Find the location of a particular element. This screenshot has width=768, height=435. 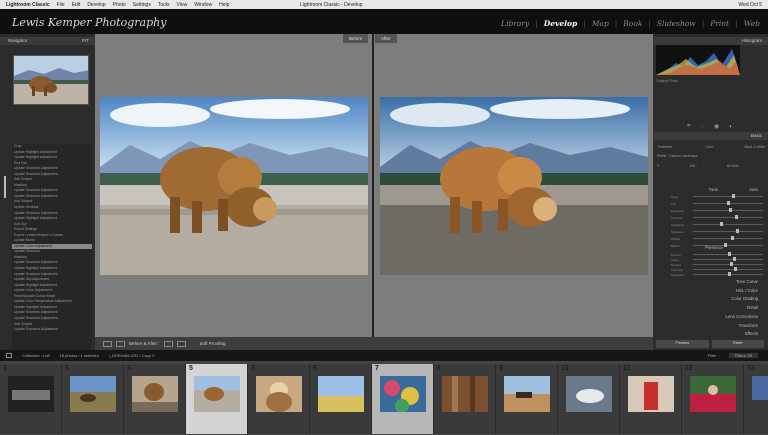

module-map: Map is located at coordinates (600, 23).